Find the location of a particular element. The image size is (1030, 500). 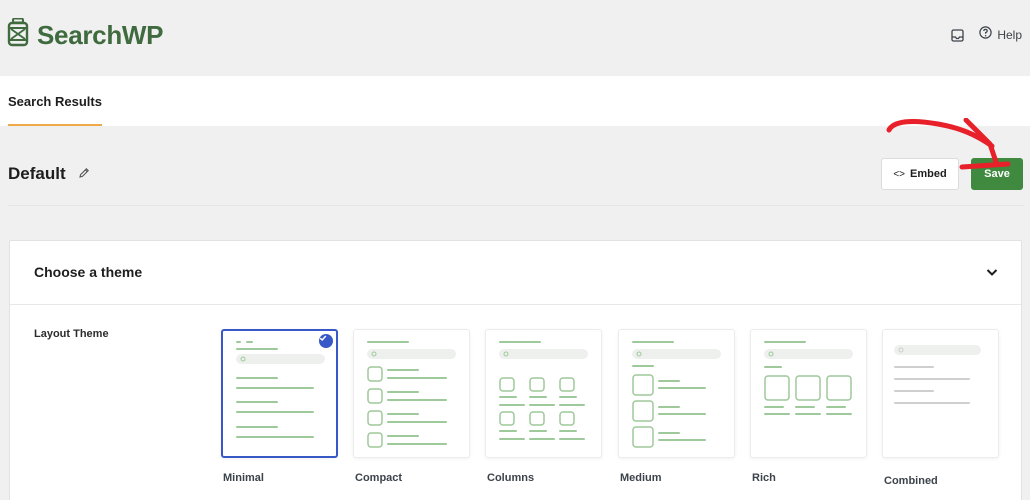

help-label: Help is located at coordinates (1009, 35).